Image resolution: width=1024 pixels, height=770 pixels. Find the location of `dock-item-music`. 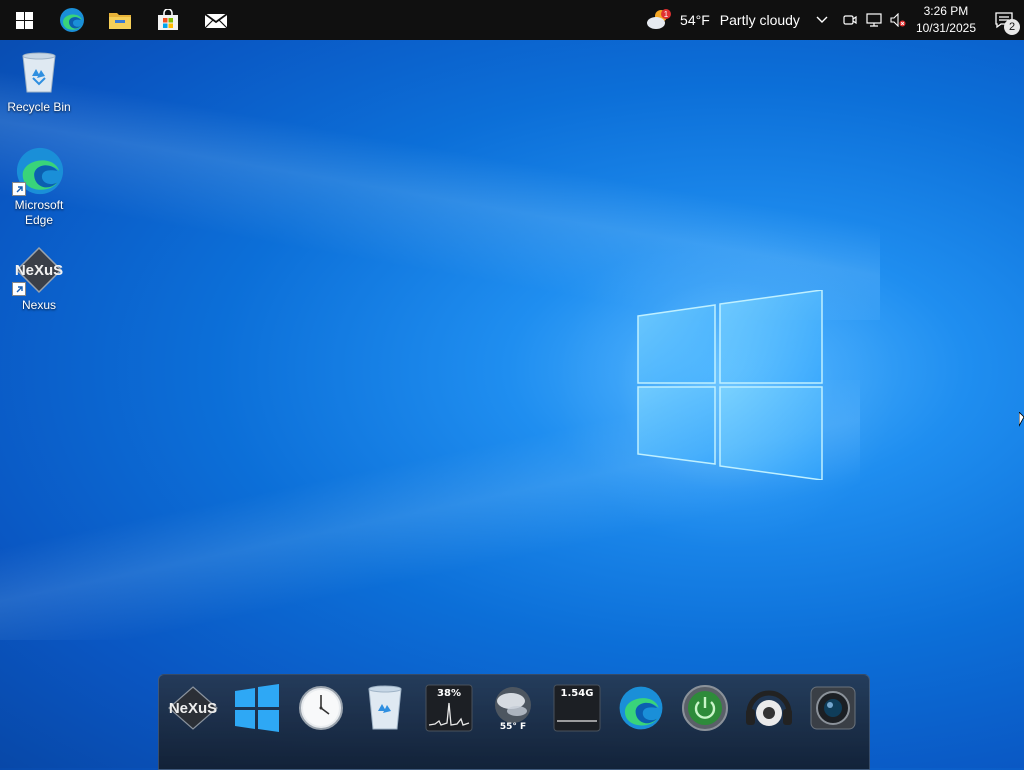

dock-item-music is located at coordinates (769, 713).